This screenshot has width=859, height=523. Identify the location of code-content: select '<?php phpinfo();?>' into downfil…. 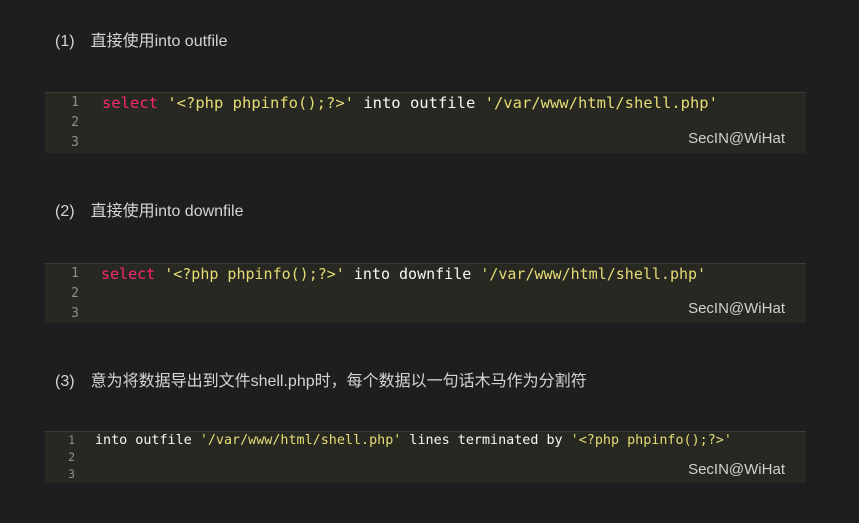
(403, 293).